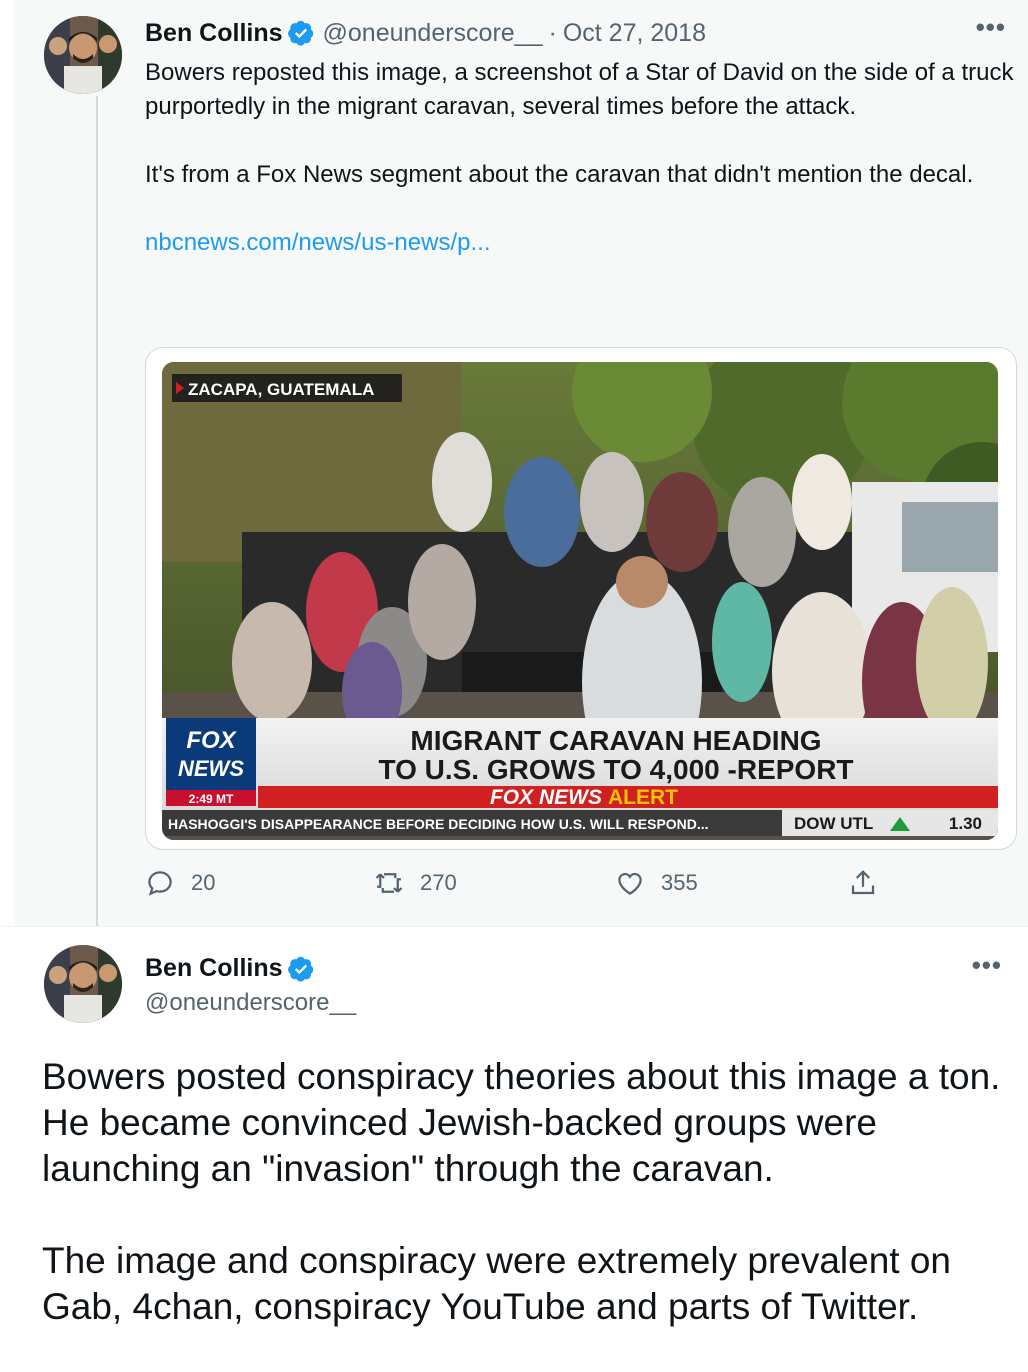  I want to click on retweet-icon, so click(389, 883).